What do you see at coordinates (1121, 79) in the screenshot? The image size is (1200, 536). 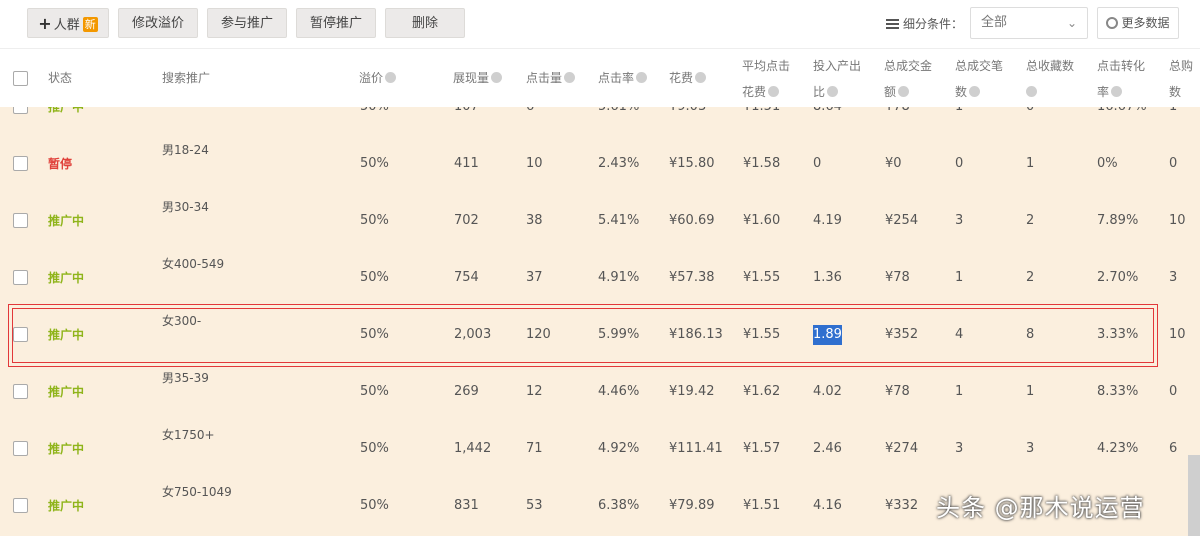 I see `col-cvr: 点击转化率` at bounding box center [1121, 79].